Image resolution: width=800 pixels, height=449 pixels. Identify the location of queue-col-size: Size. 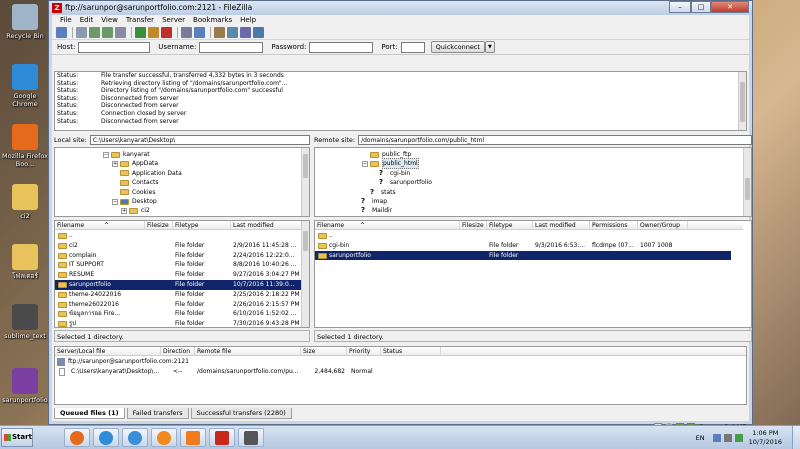
(324, 351).